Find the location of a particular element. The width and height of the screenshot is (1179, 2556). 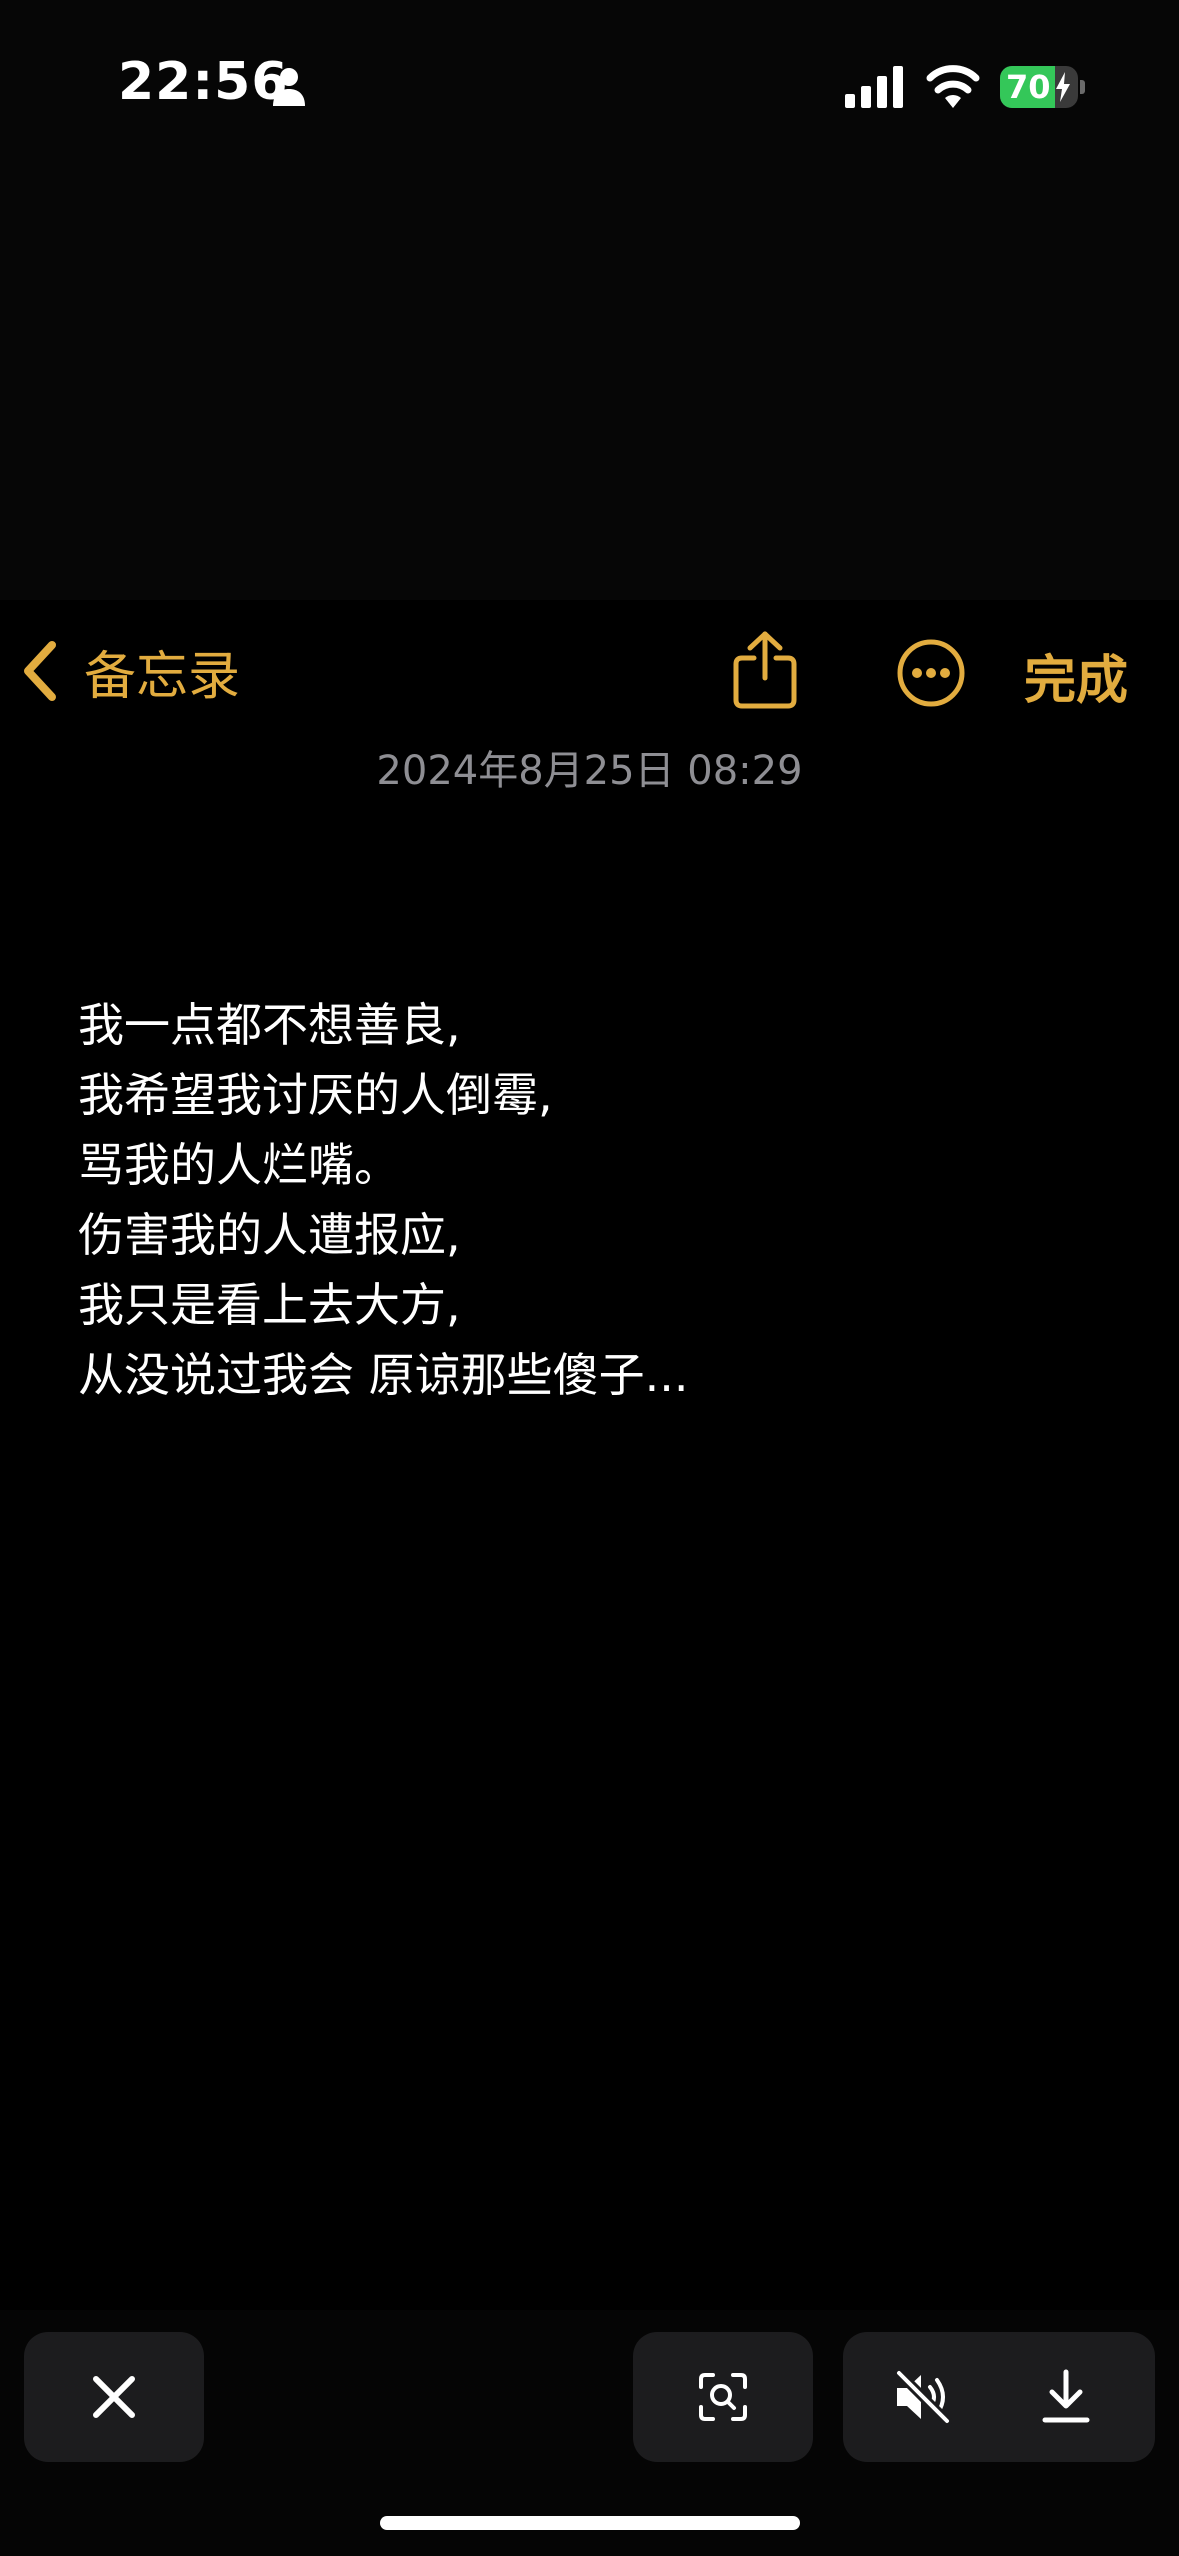

mute-button is located at coordinates (923, 2397).